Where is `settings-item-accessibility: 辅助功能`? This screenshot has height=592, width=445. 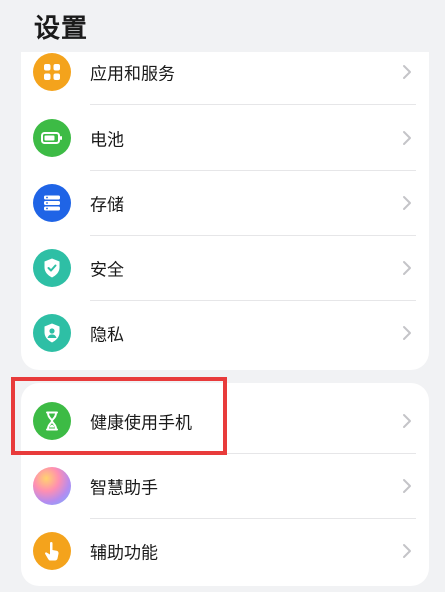
settings-item-accessibility: 辅助功能 is located at coordinates (225, 550).